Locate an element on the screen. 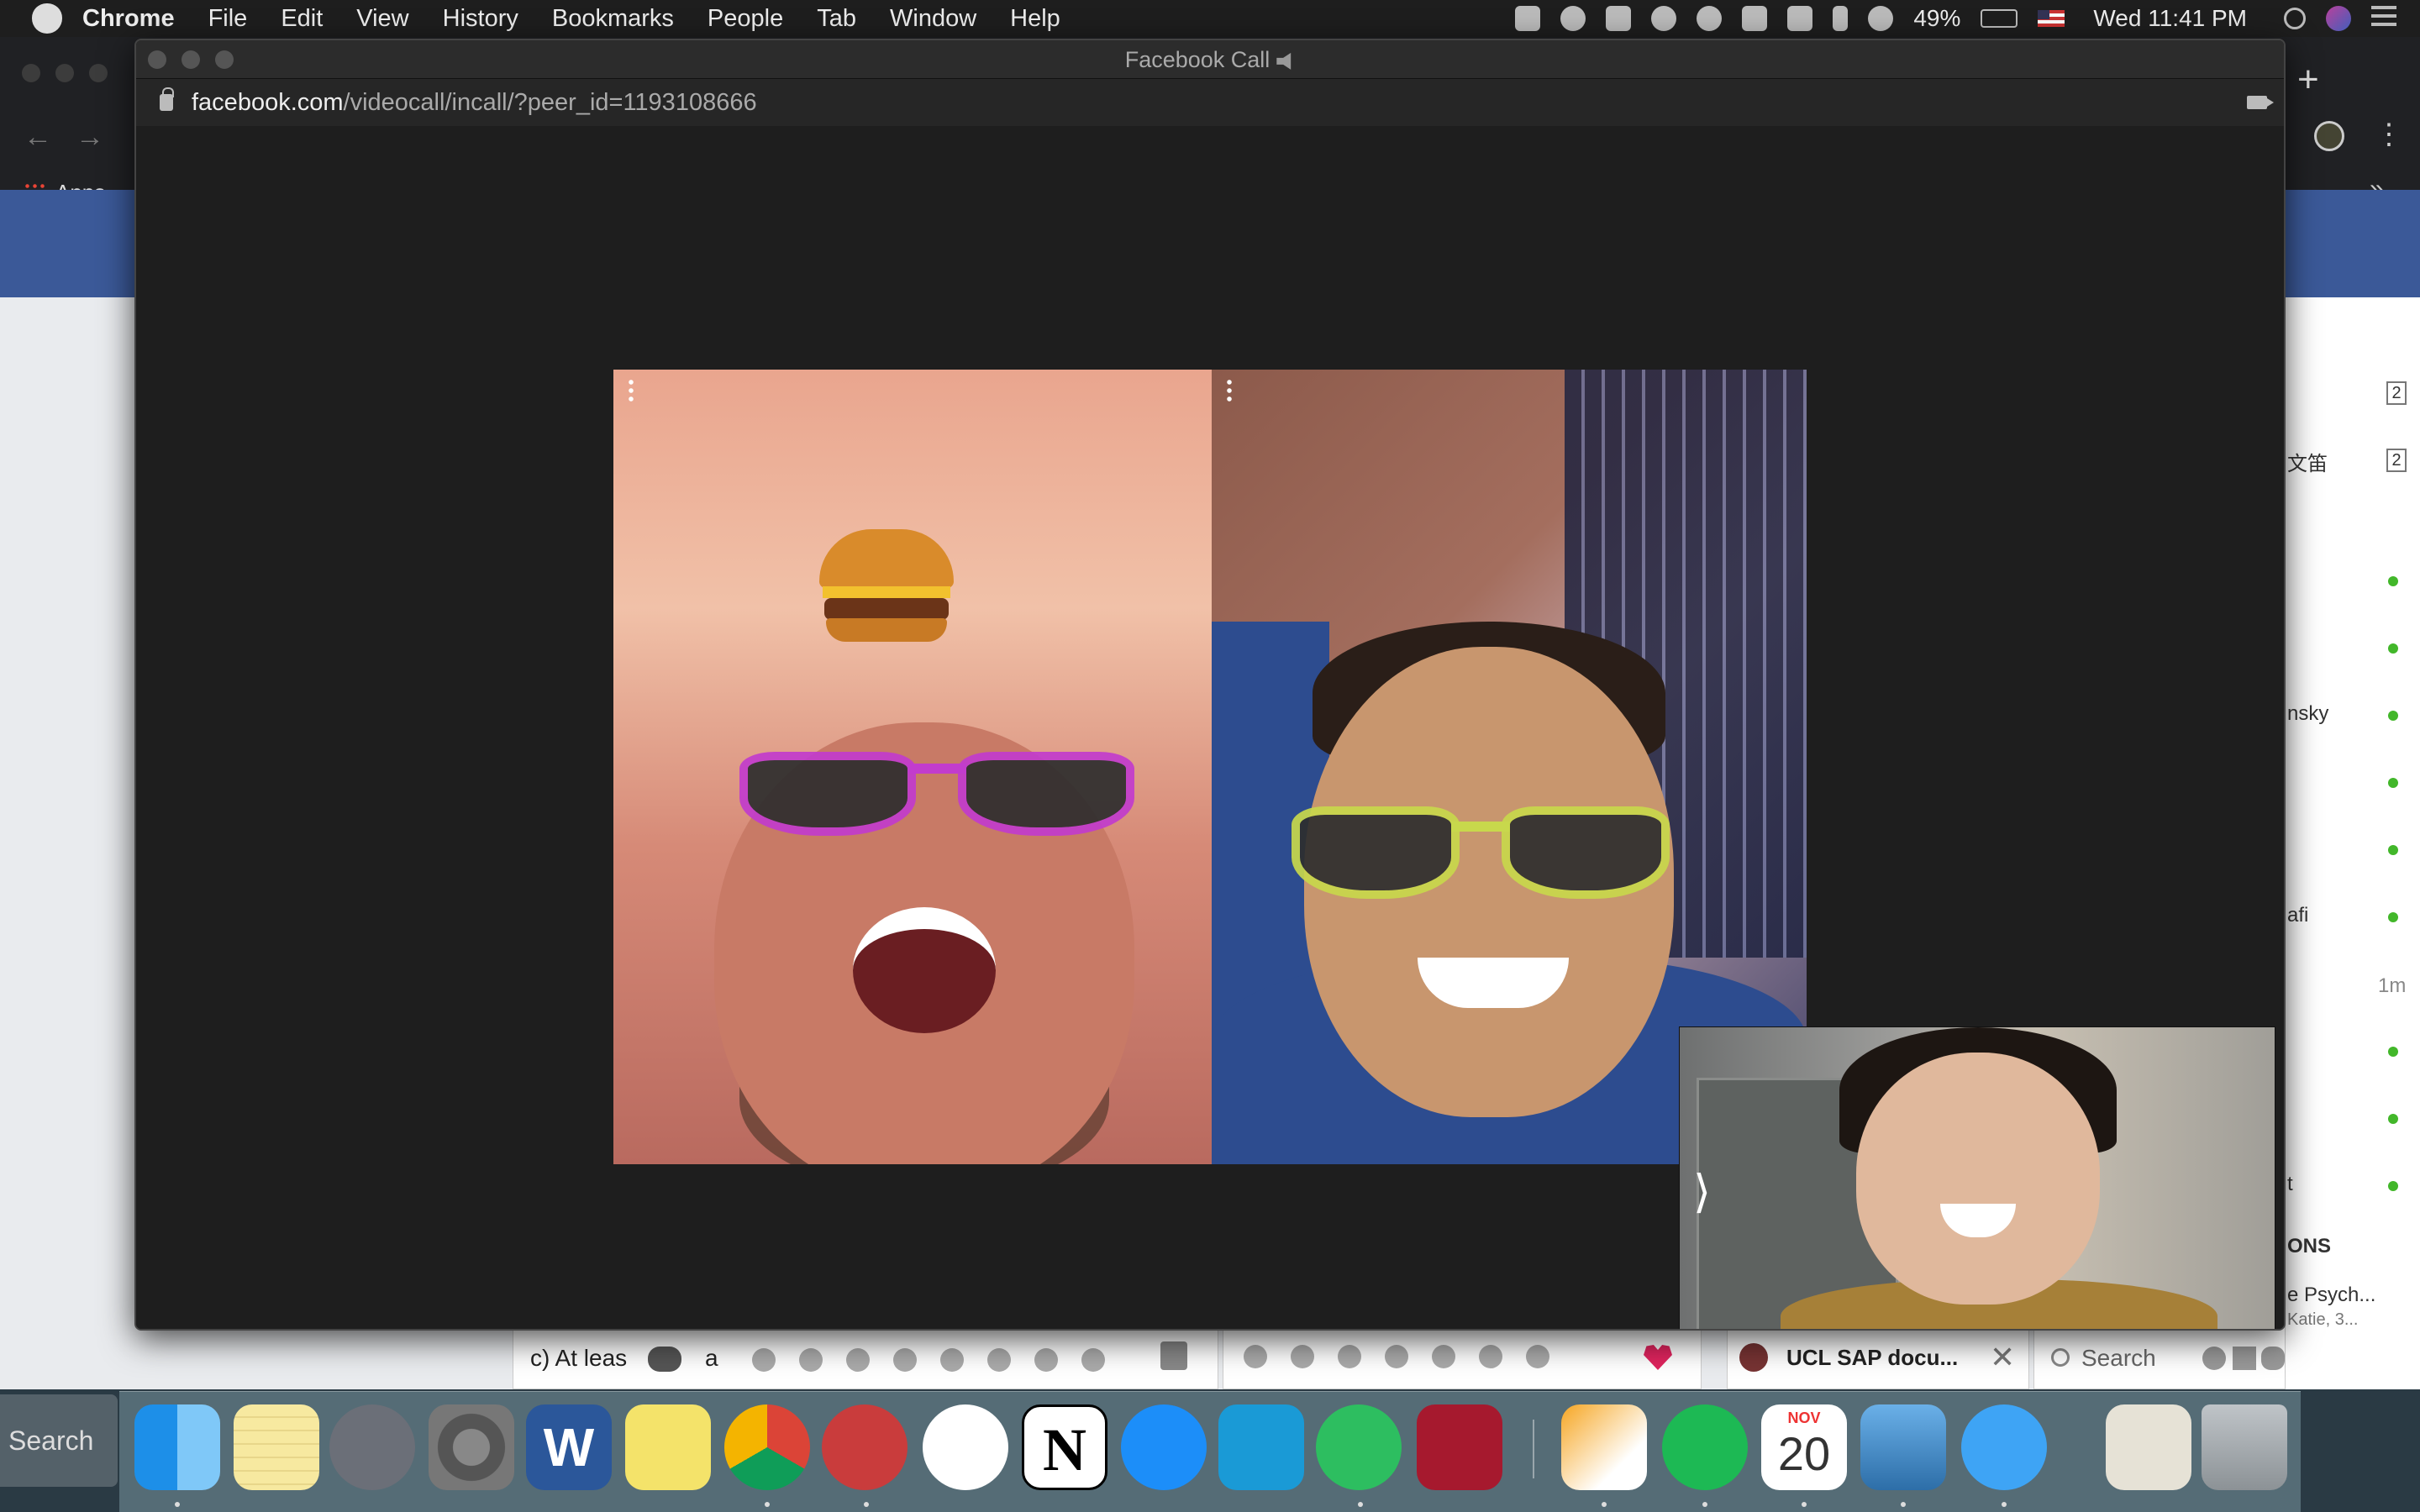 This screenshot has width=2420, height=1512. flag-us-icon is located at coordinates (2051, 18).